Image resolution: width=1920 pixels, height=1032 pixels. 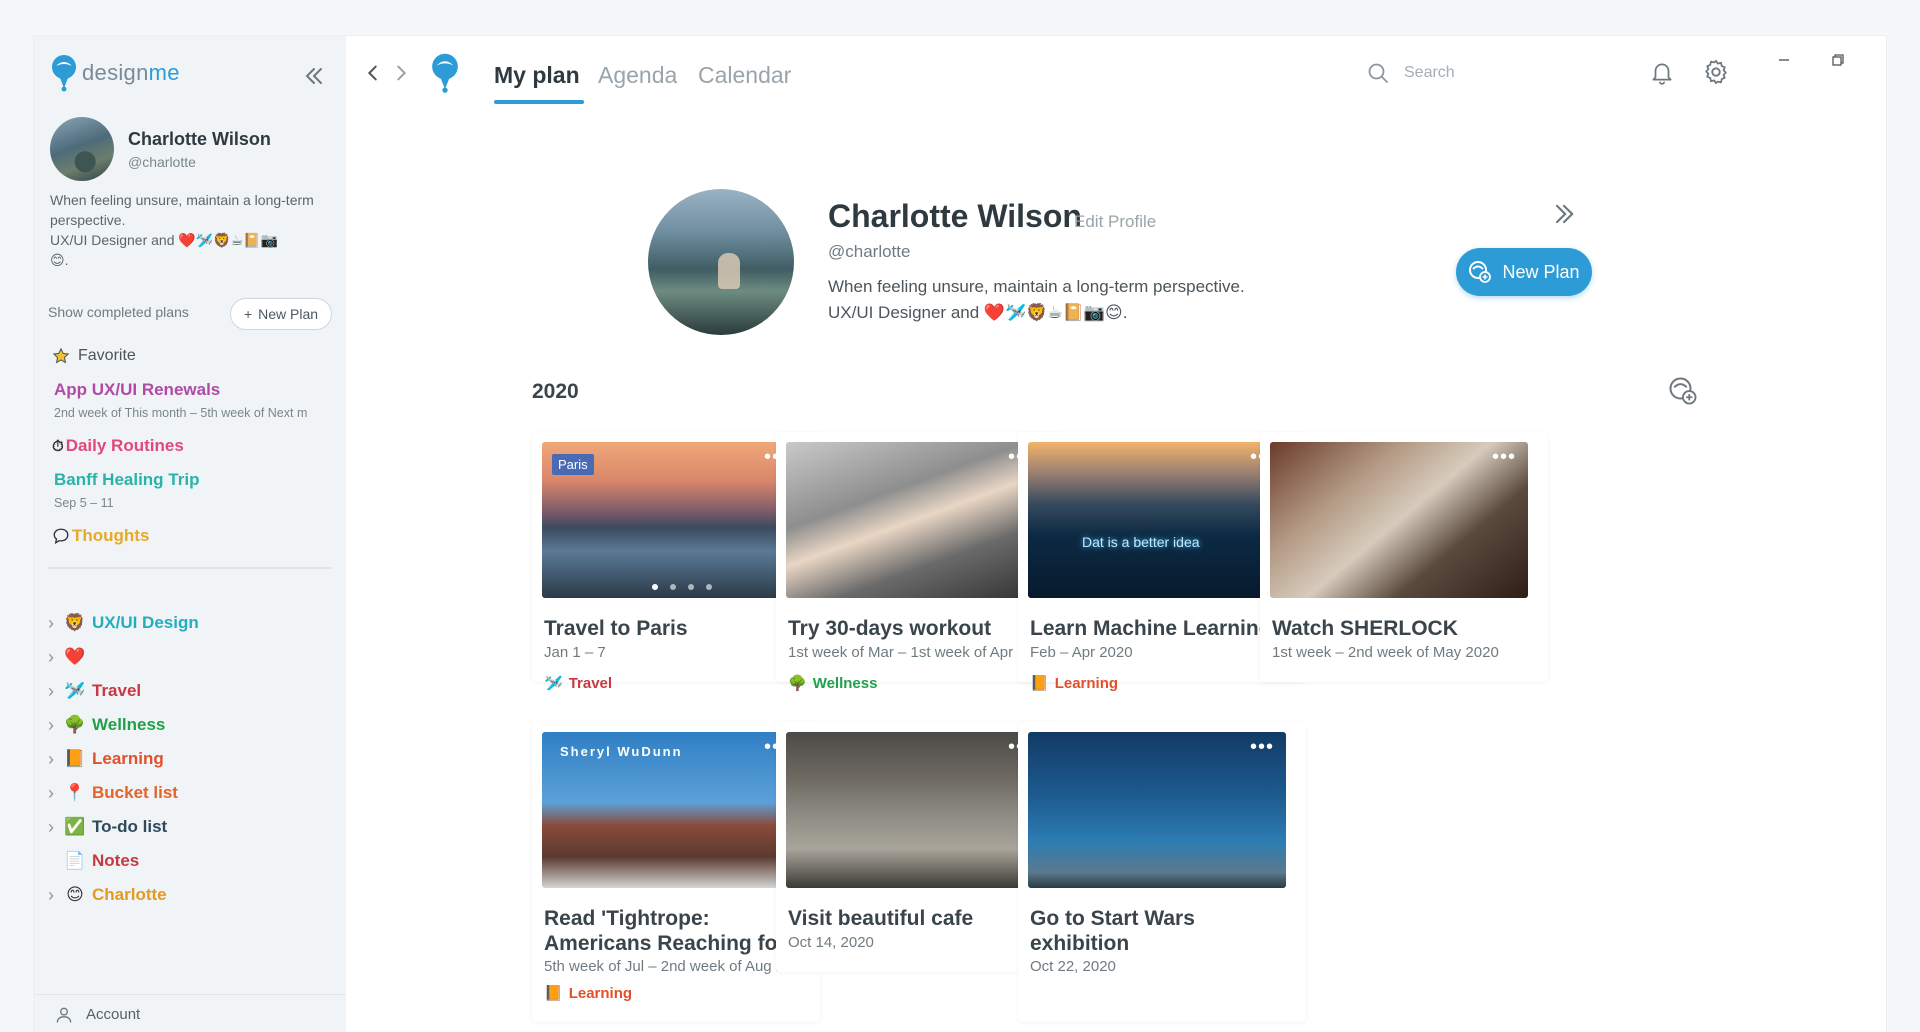 I want to click on tab-agenda: Agenda, so click(x=637, y=75).